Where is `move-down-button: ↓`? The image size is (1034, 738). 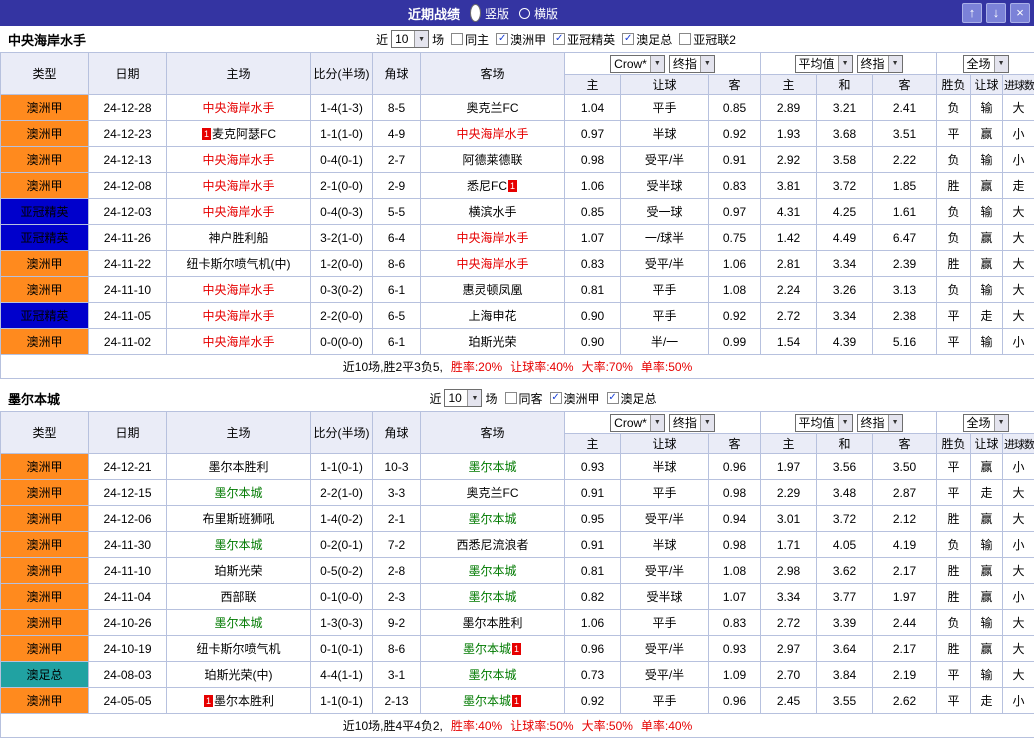 move-down-button: ↓ is located at coordinates (996, 13).